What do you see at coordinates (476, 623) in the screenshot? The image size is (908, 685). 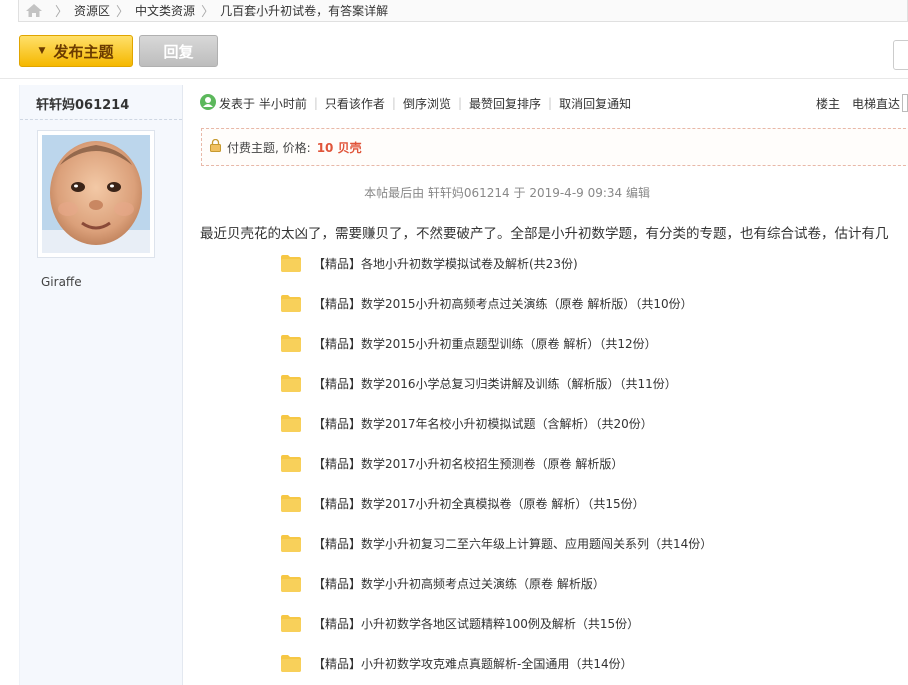 I see `folder-name: 【精品】小升初数学各地区试题精粹100例及解析（共15份）` at bounding box center [476, 623].